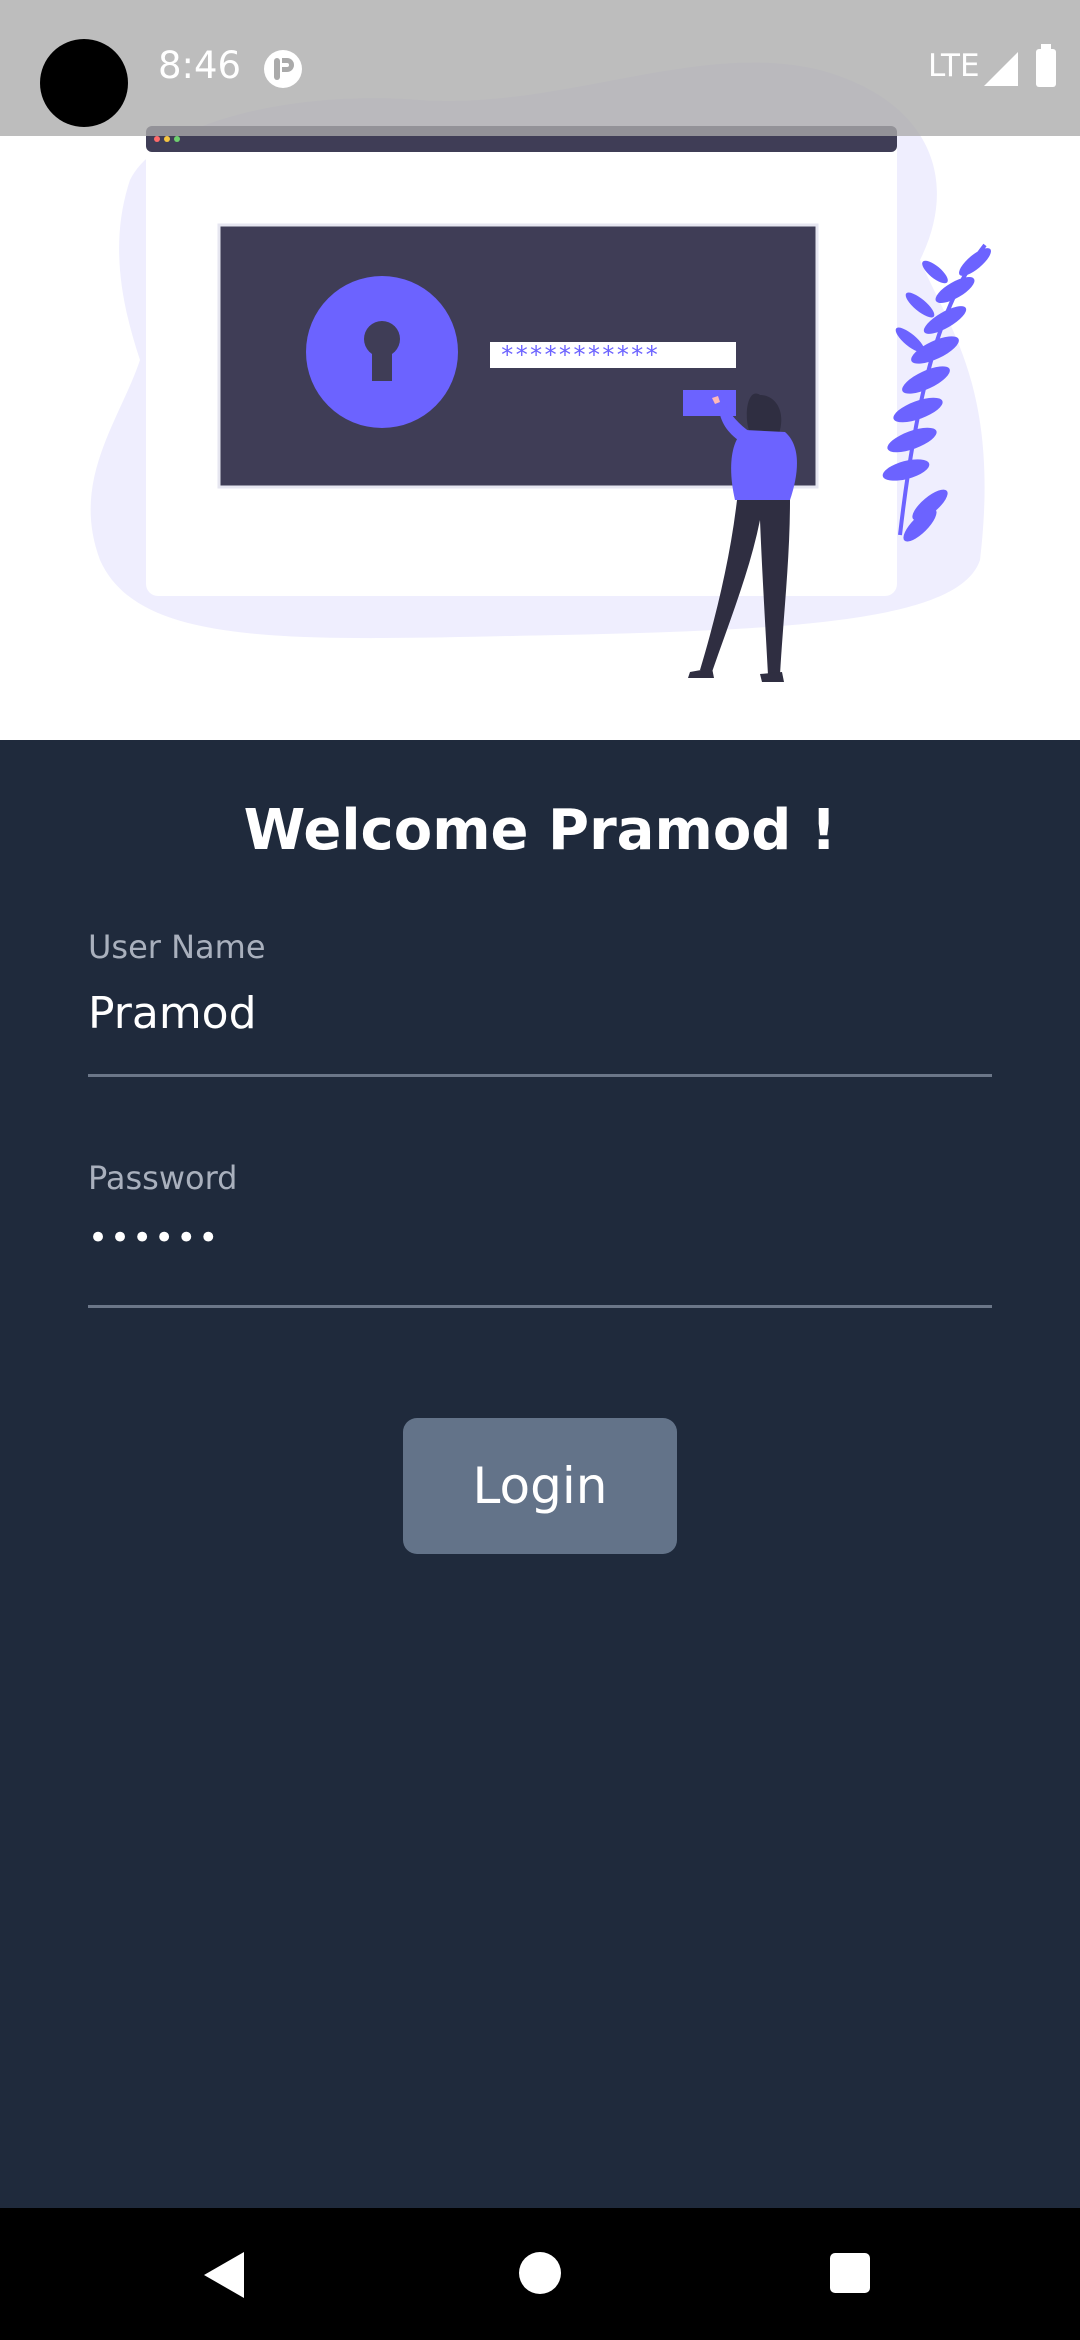 The height and width of the screenshot is (2340, 1080). I want to click on window-dot-green, so click(177, 139).